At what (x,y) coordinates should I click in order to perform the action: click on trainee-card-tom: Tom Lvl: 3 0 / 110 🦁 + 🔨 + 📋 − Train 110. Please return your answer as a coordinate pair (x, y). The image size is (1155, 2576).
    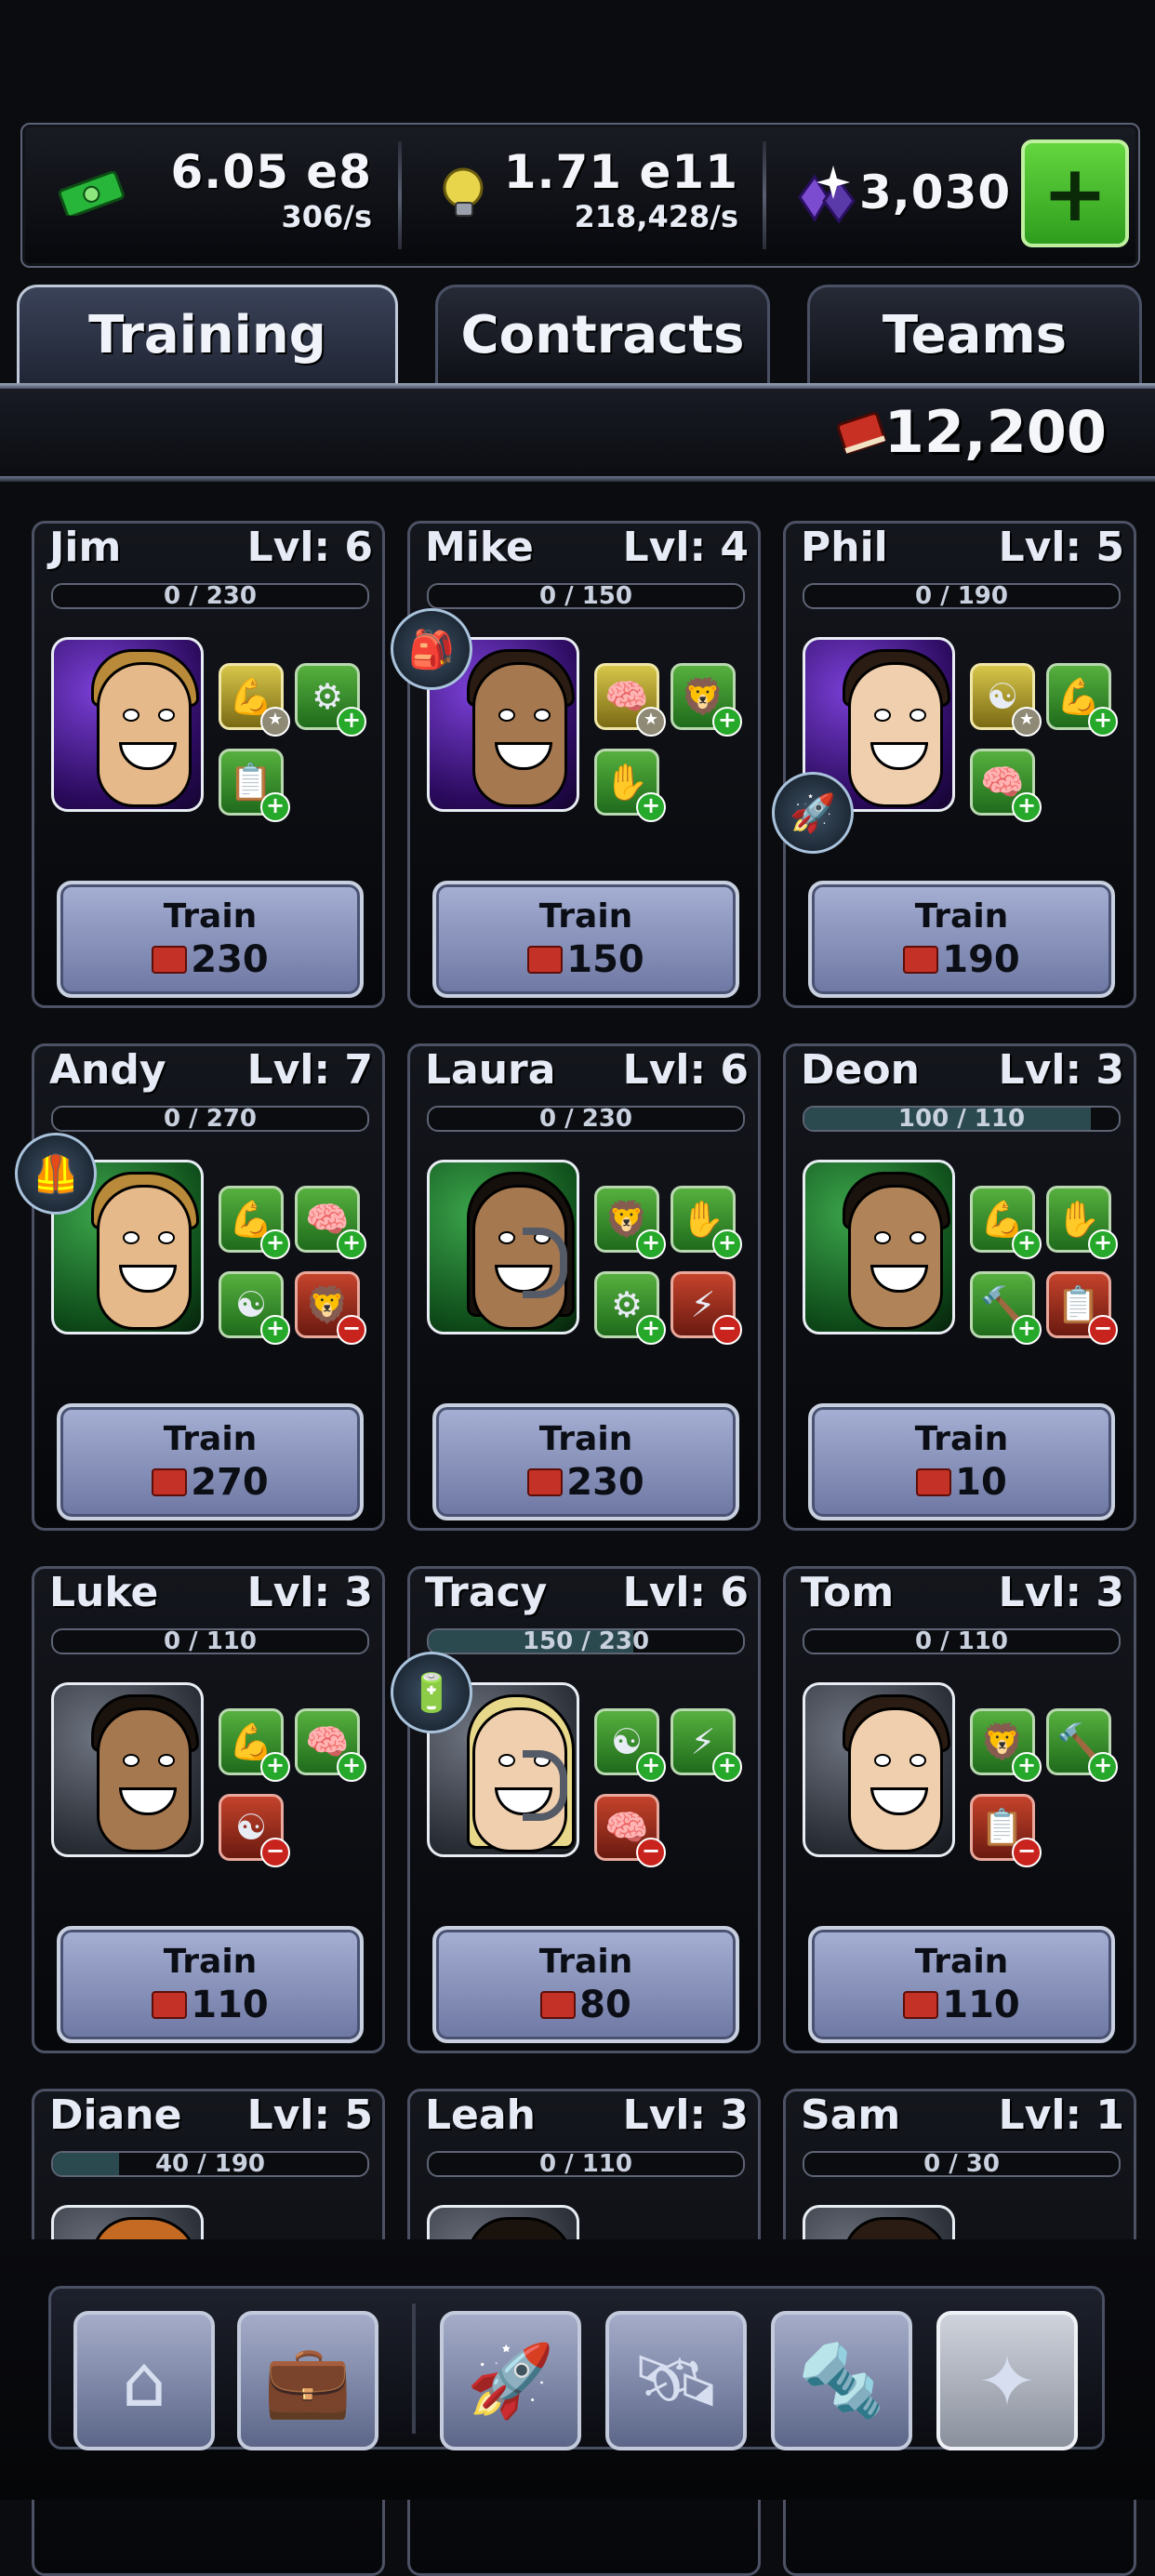
    Looking at the image, I should click on (959, 1809).